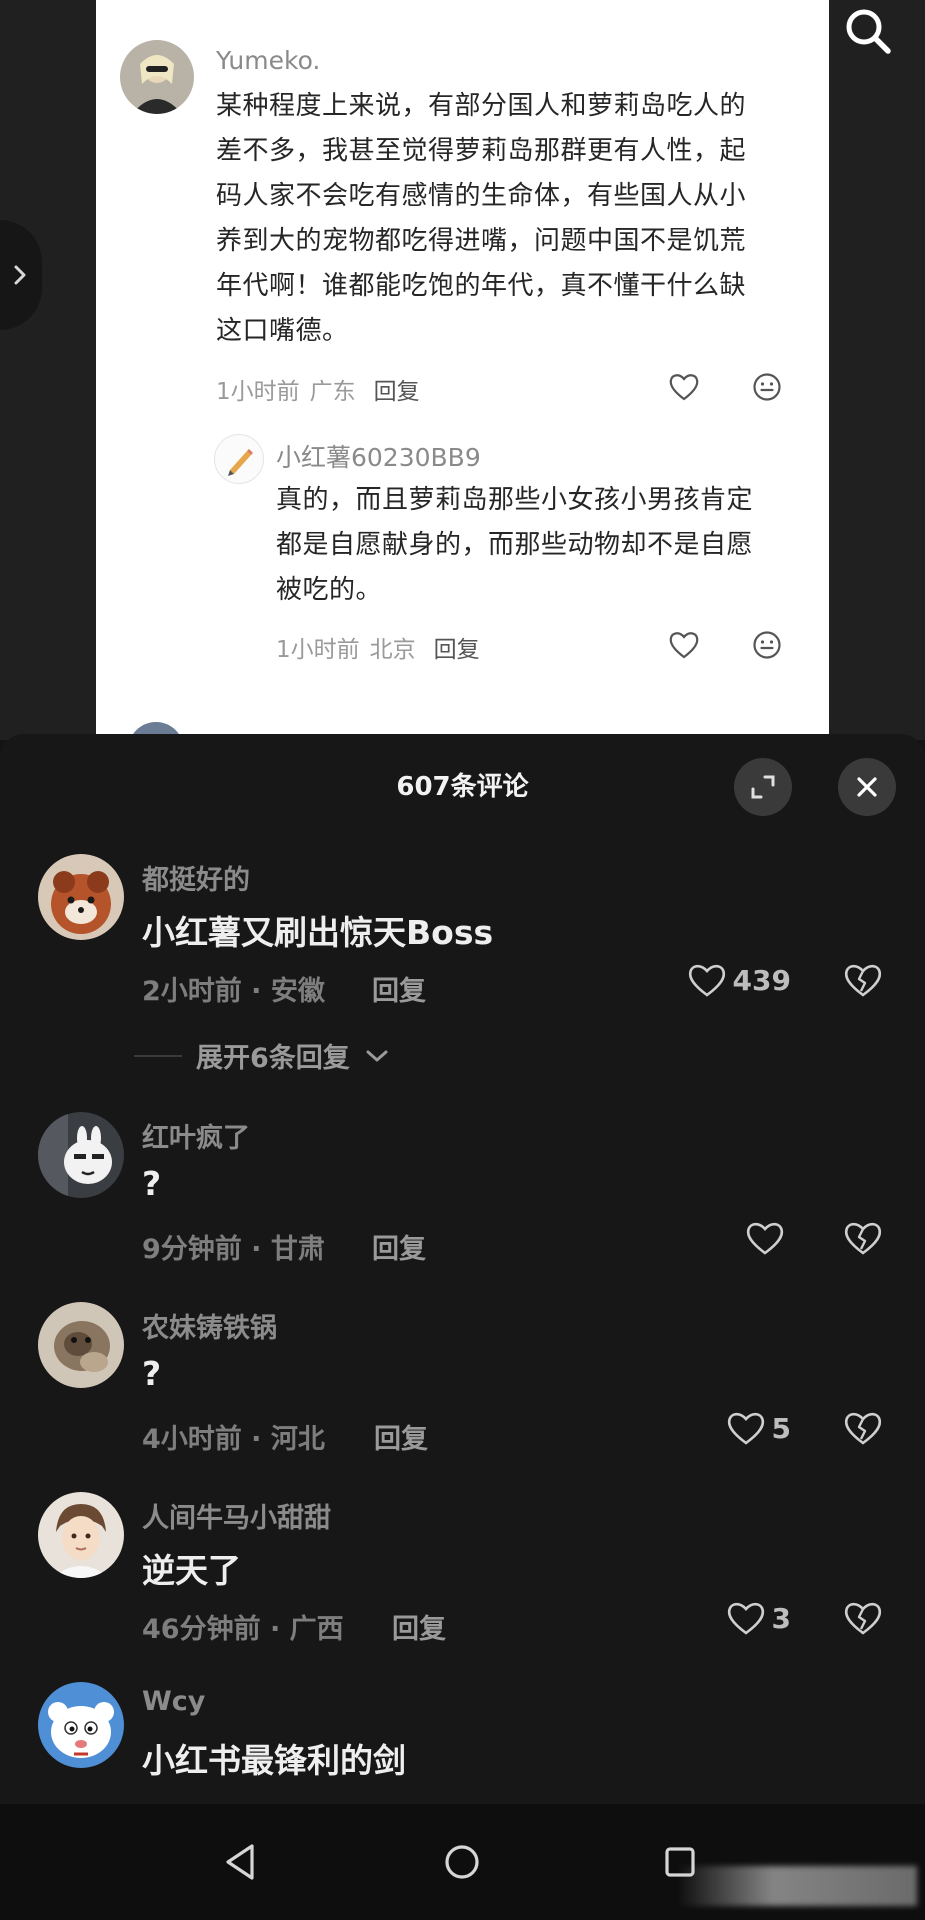 The image size is (925, 1920). Describe the element at coordinates (268, 60) in the screenshot. I see `comment-username: Yumeko.` at that location.